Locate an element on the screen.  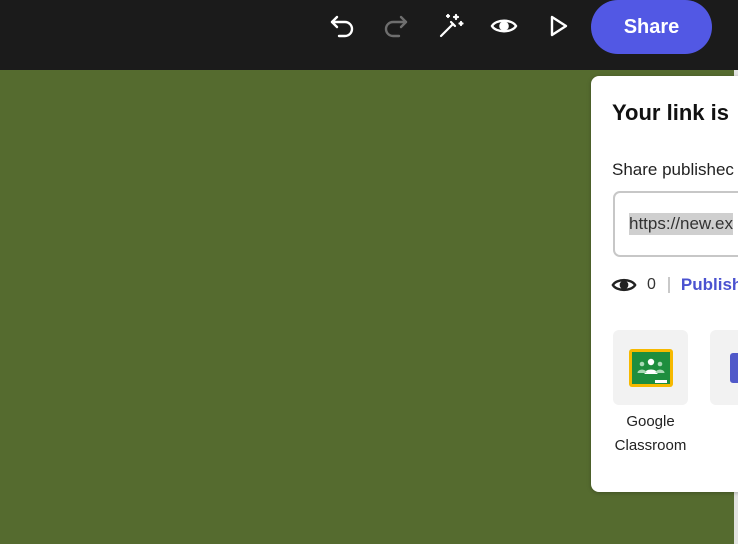
teams-icon is located at coordinates (733, 367).